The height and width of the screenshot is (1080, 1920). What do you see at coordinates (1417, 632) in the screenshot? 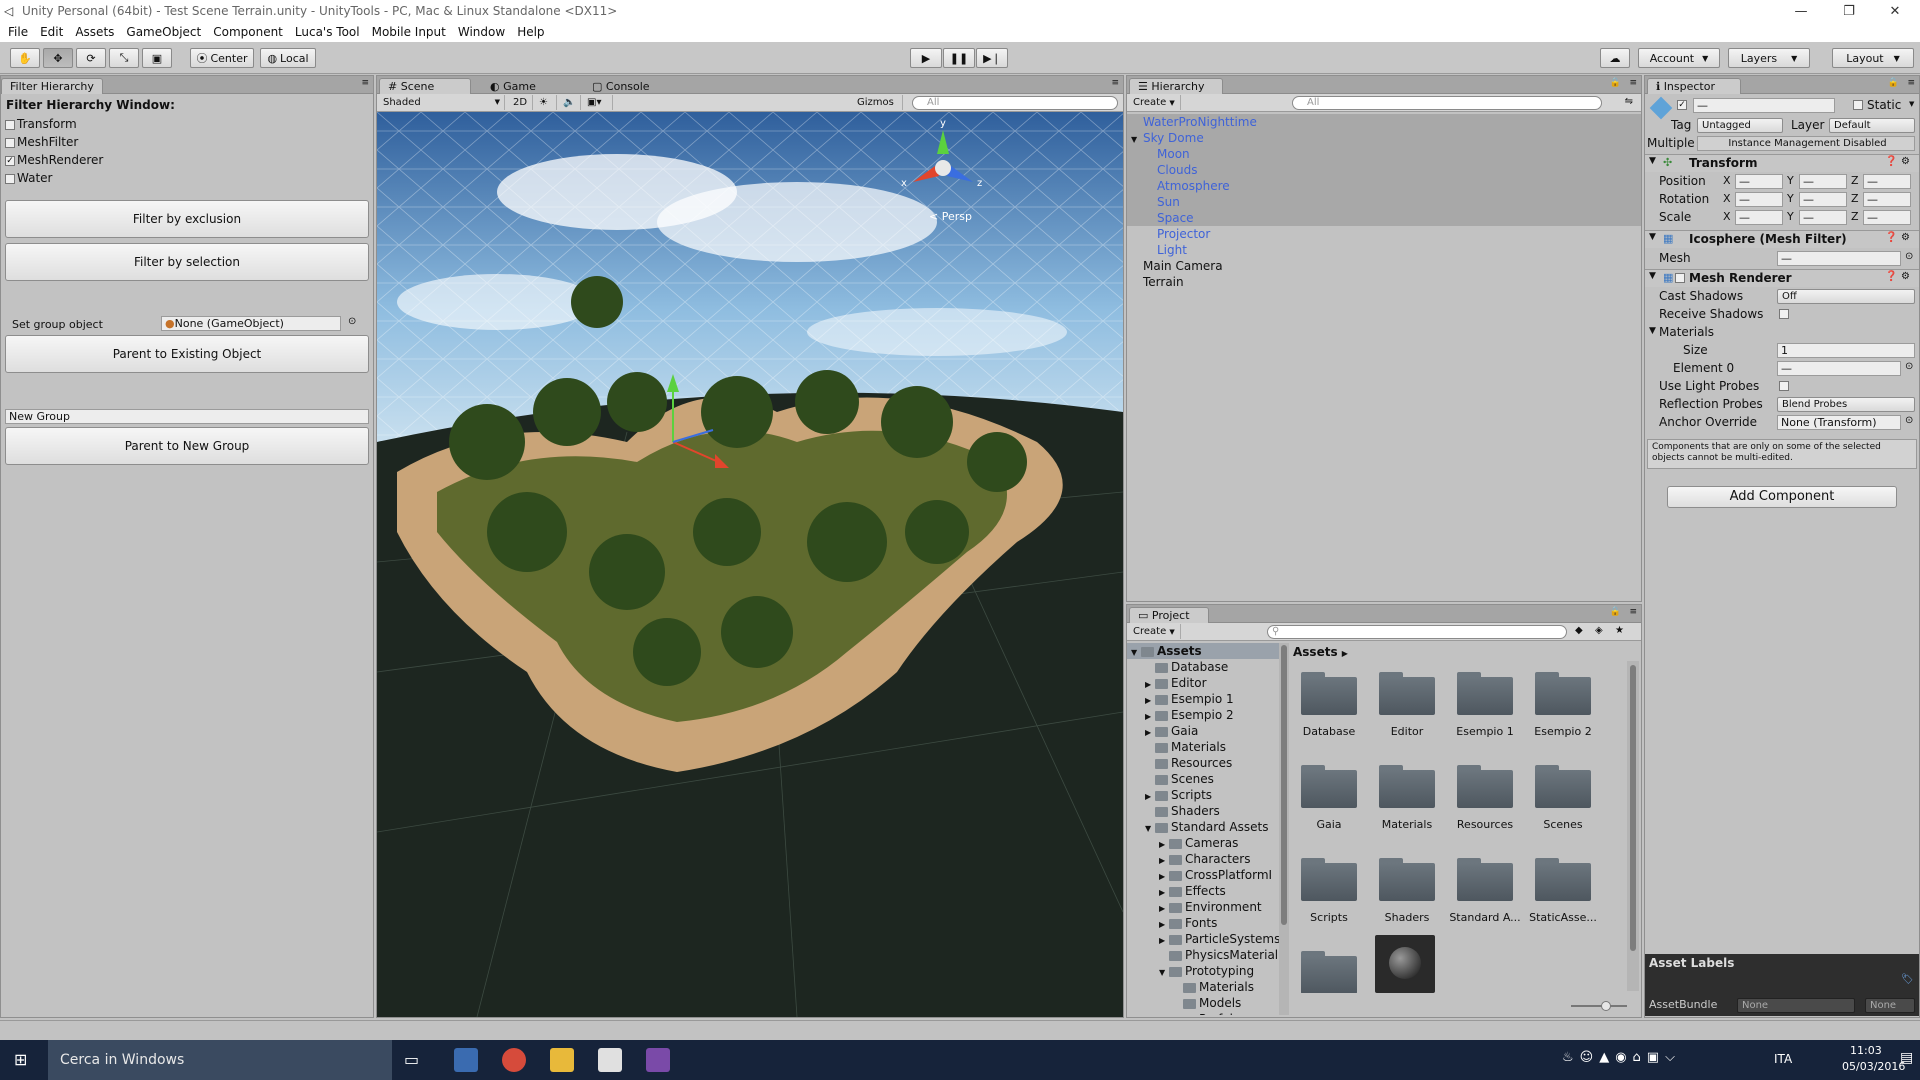
I see `project-search-input: ⚲` at bounding box center [1417, 632].